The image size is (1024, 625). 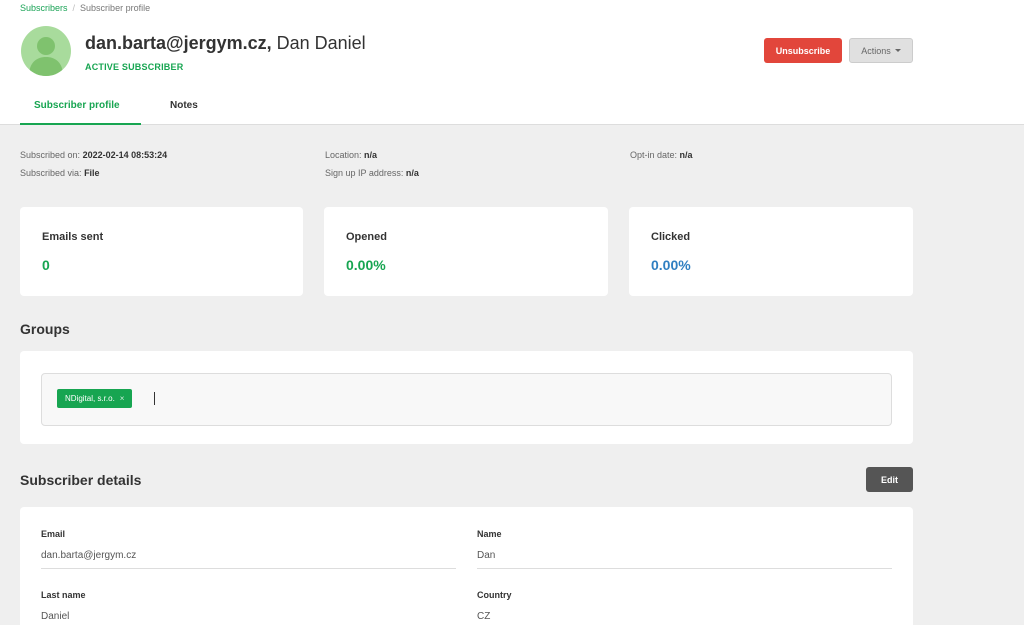 What do you see at coordinates (81, 480) in the screenshot?
I see `subscriber-details-title: Subscriber details` at bounding box center [81, 480].